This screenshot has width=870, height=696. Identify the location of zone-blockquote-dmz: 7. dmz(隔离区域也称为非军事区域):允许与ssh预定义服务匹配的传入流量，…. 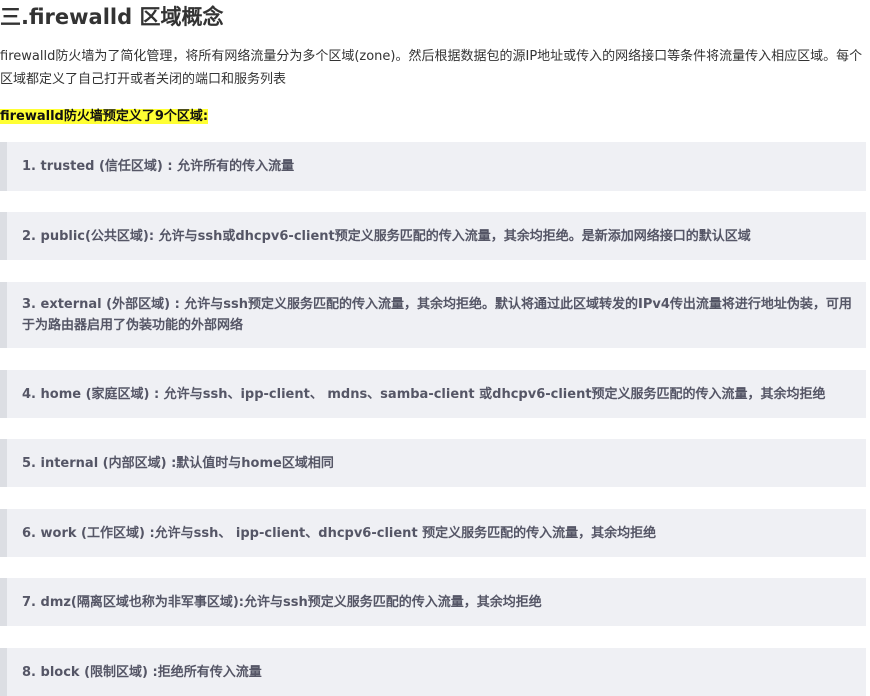
(433, 602).